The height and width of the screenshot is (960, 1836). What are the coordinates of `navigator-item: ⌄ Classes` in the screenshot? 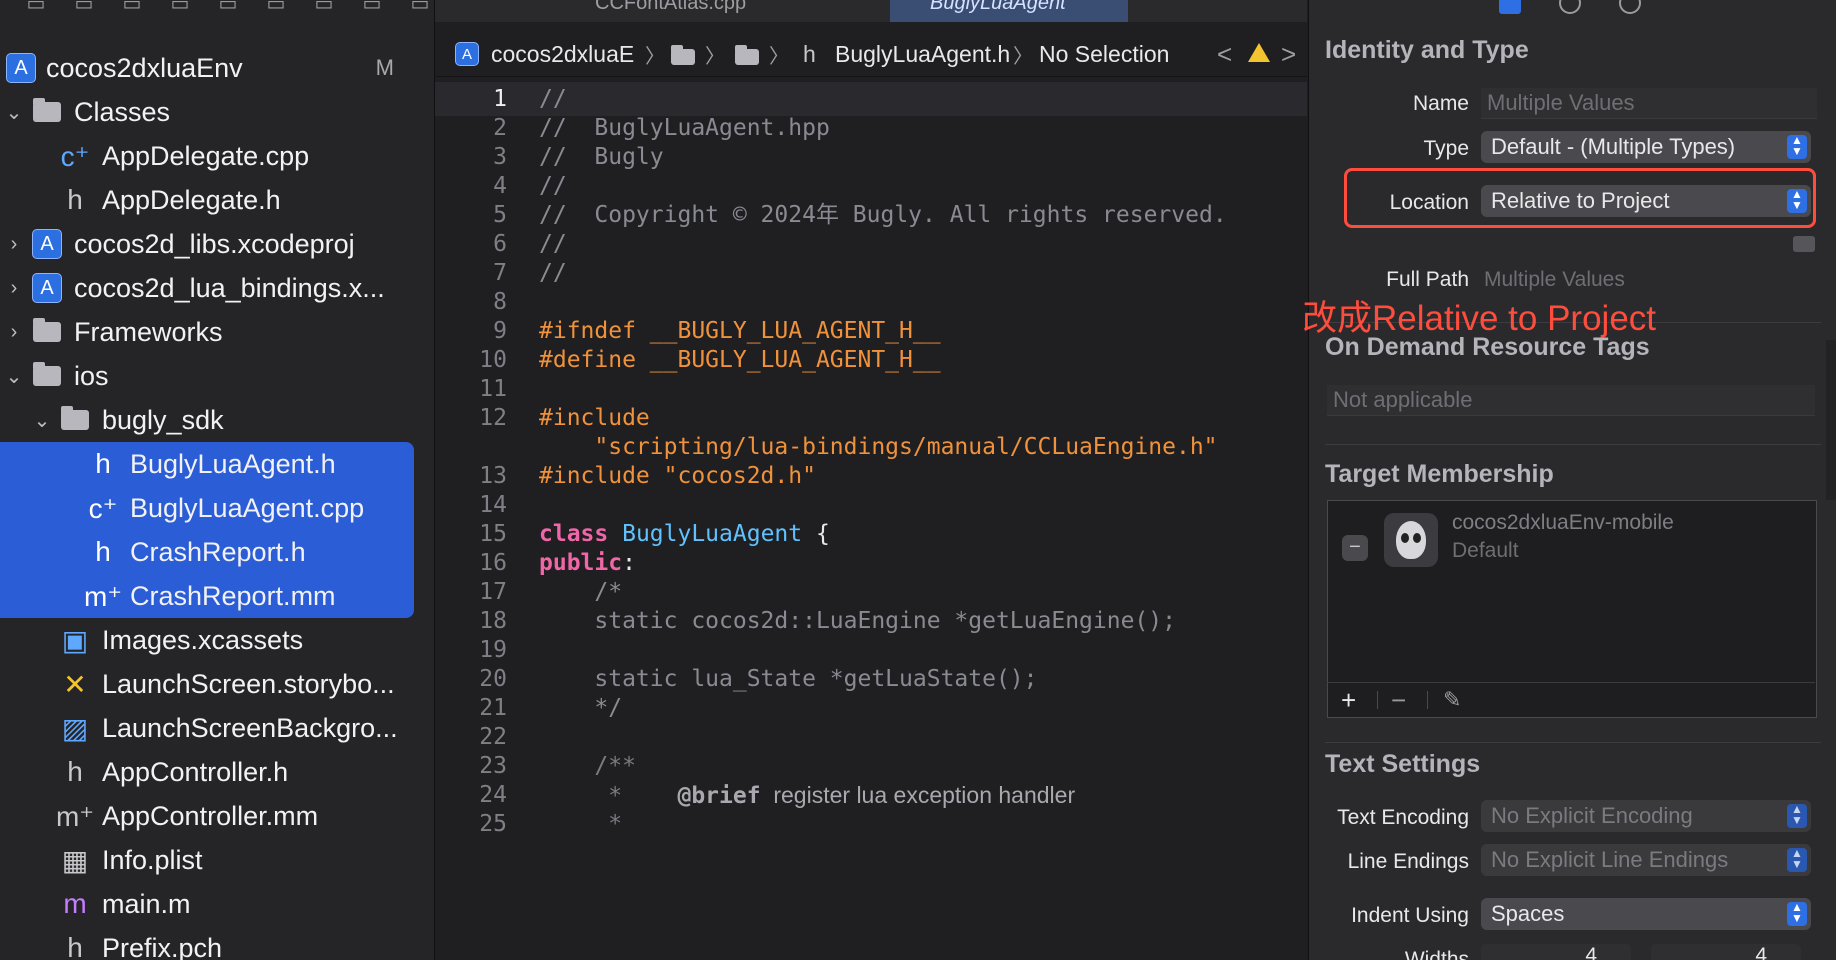 It's located at (217, 112).